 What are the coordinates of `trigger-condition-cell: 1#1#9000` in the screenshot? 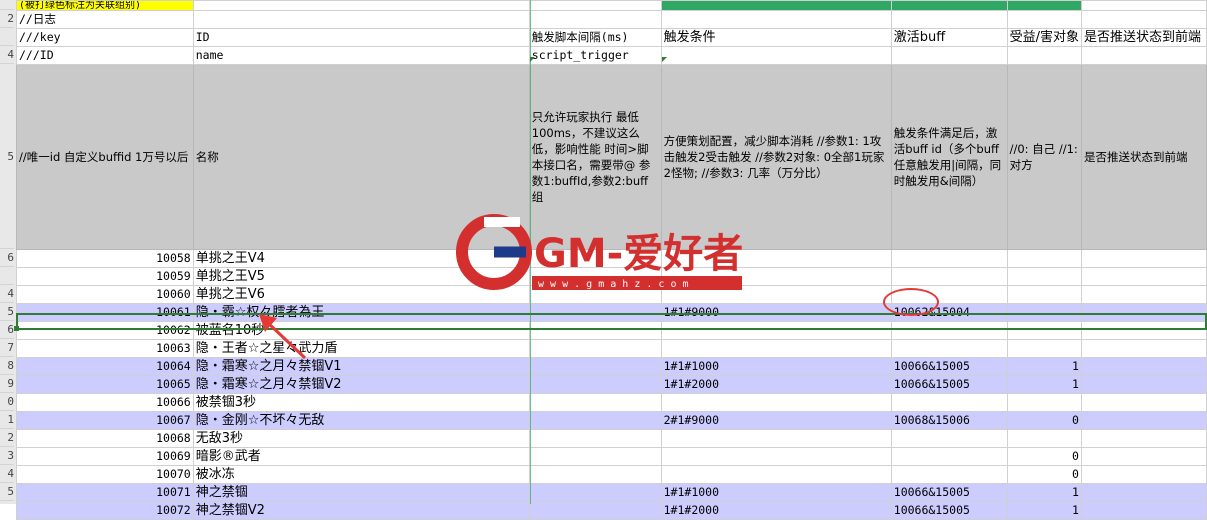 It's located at (776, 312).